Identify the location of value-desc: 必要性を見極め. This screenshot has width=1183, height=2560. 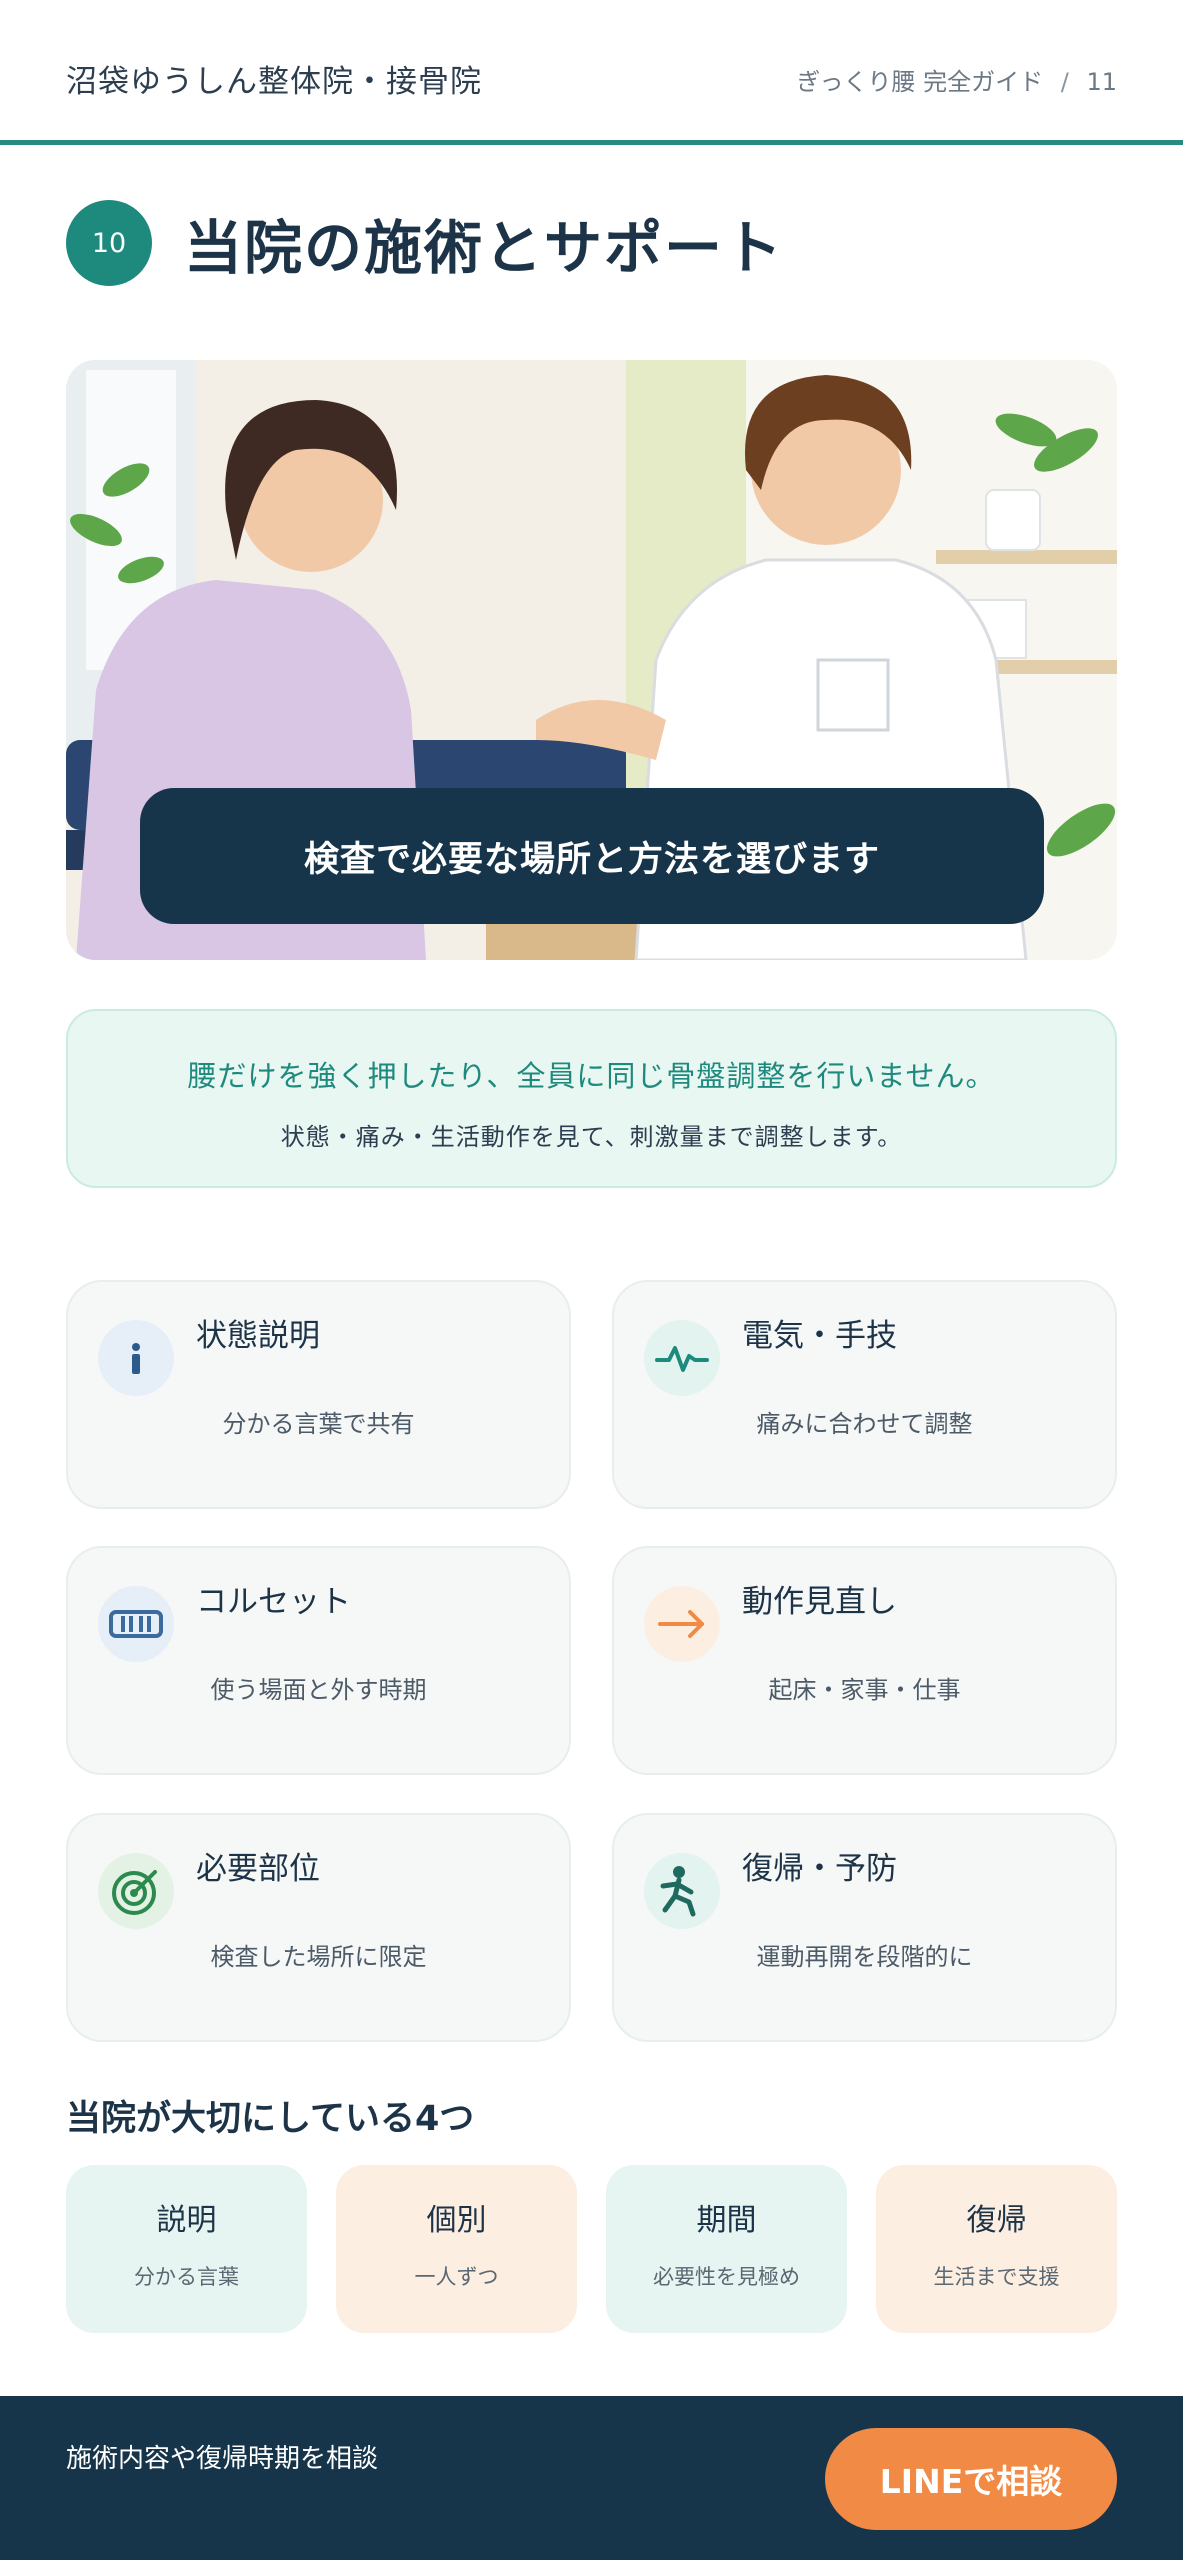
(726, 2277).